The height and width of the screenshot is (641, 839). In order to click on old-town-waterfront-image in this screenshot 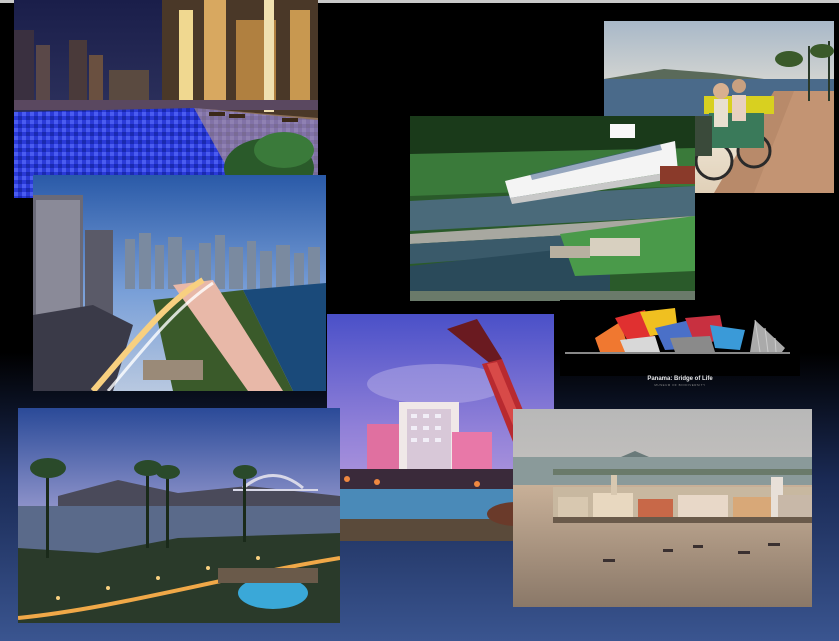, I will do `click(662, 508)`.